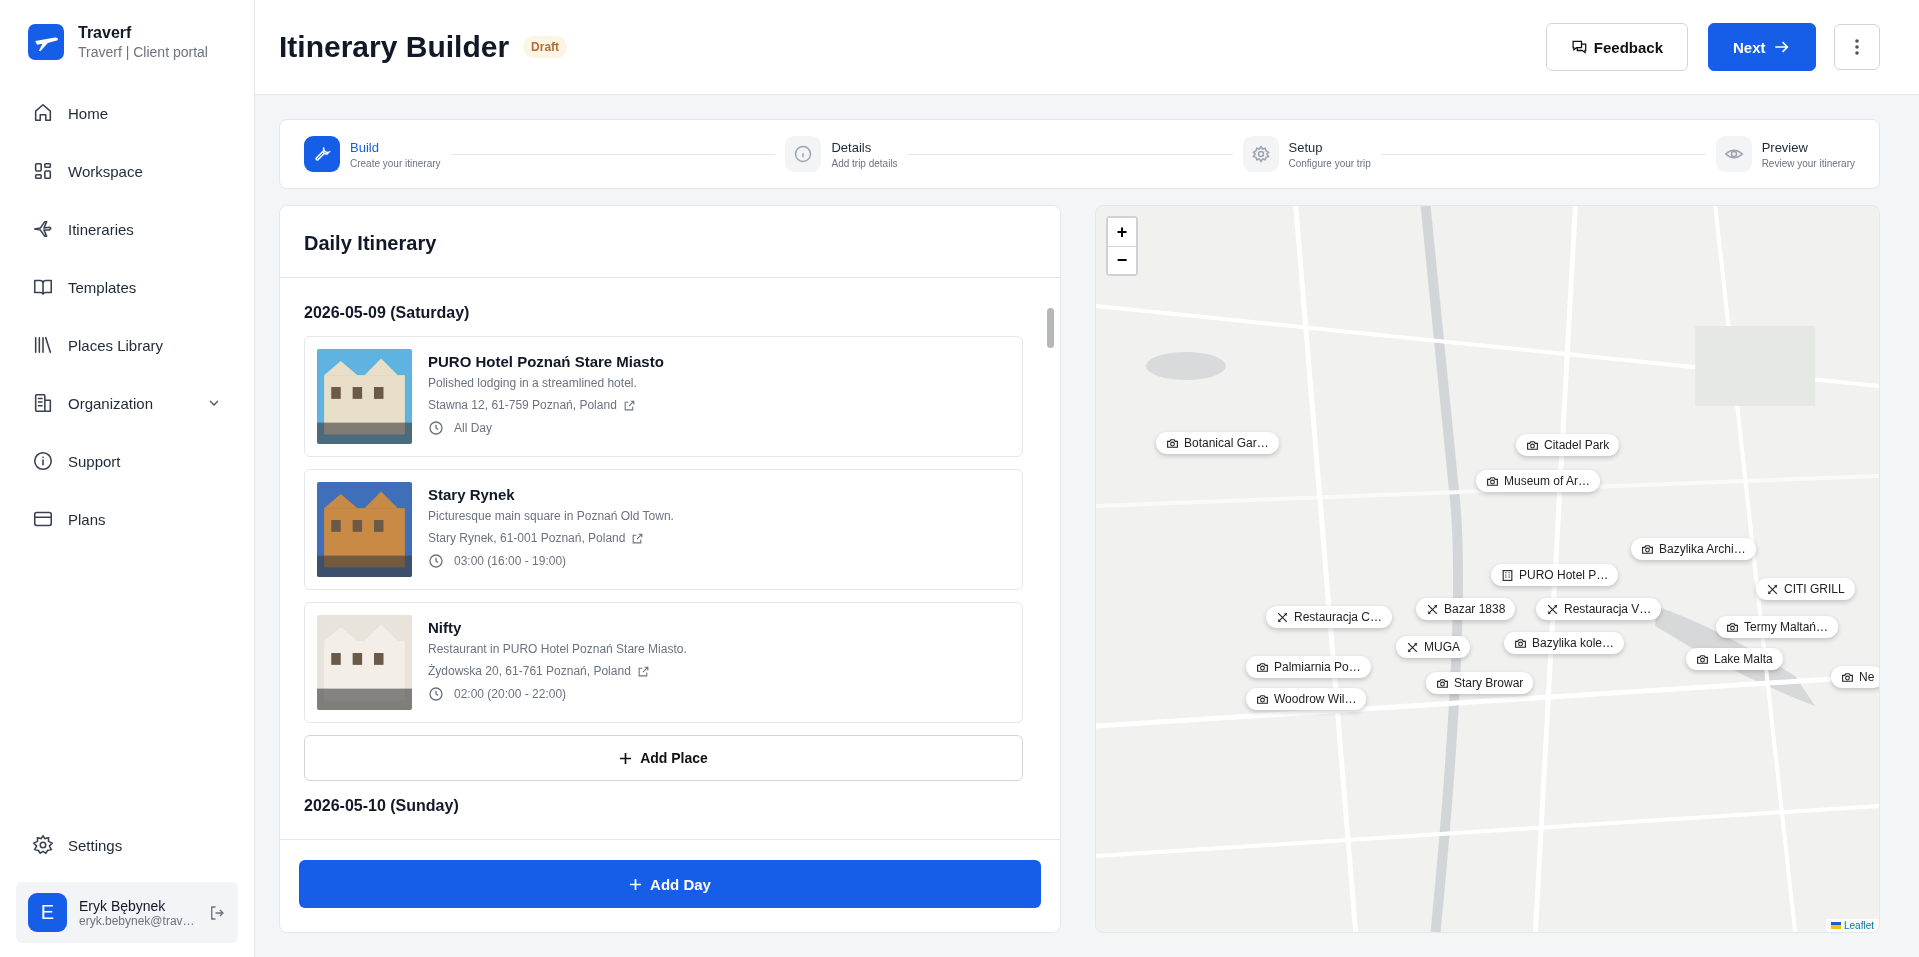 This screenshot has width=1919, height=957. Describe the element at coordinates (473, 428) in the screenshot. I see `place-time: All Day` at that location.